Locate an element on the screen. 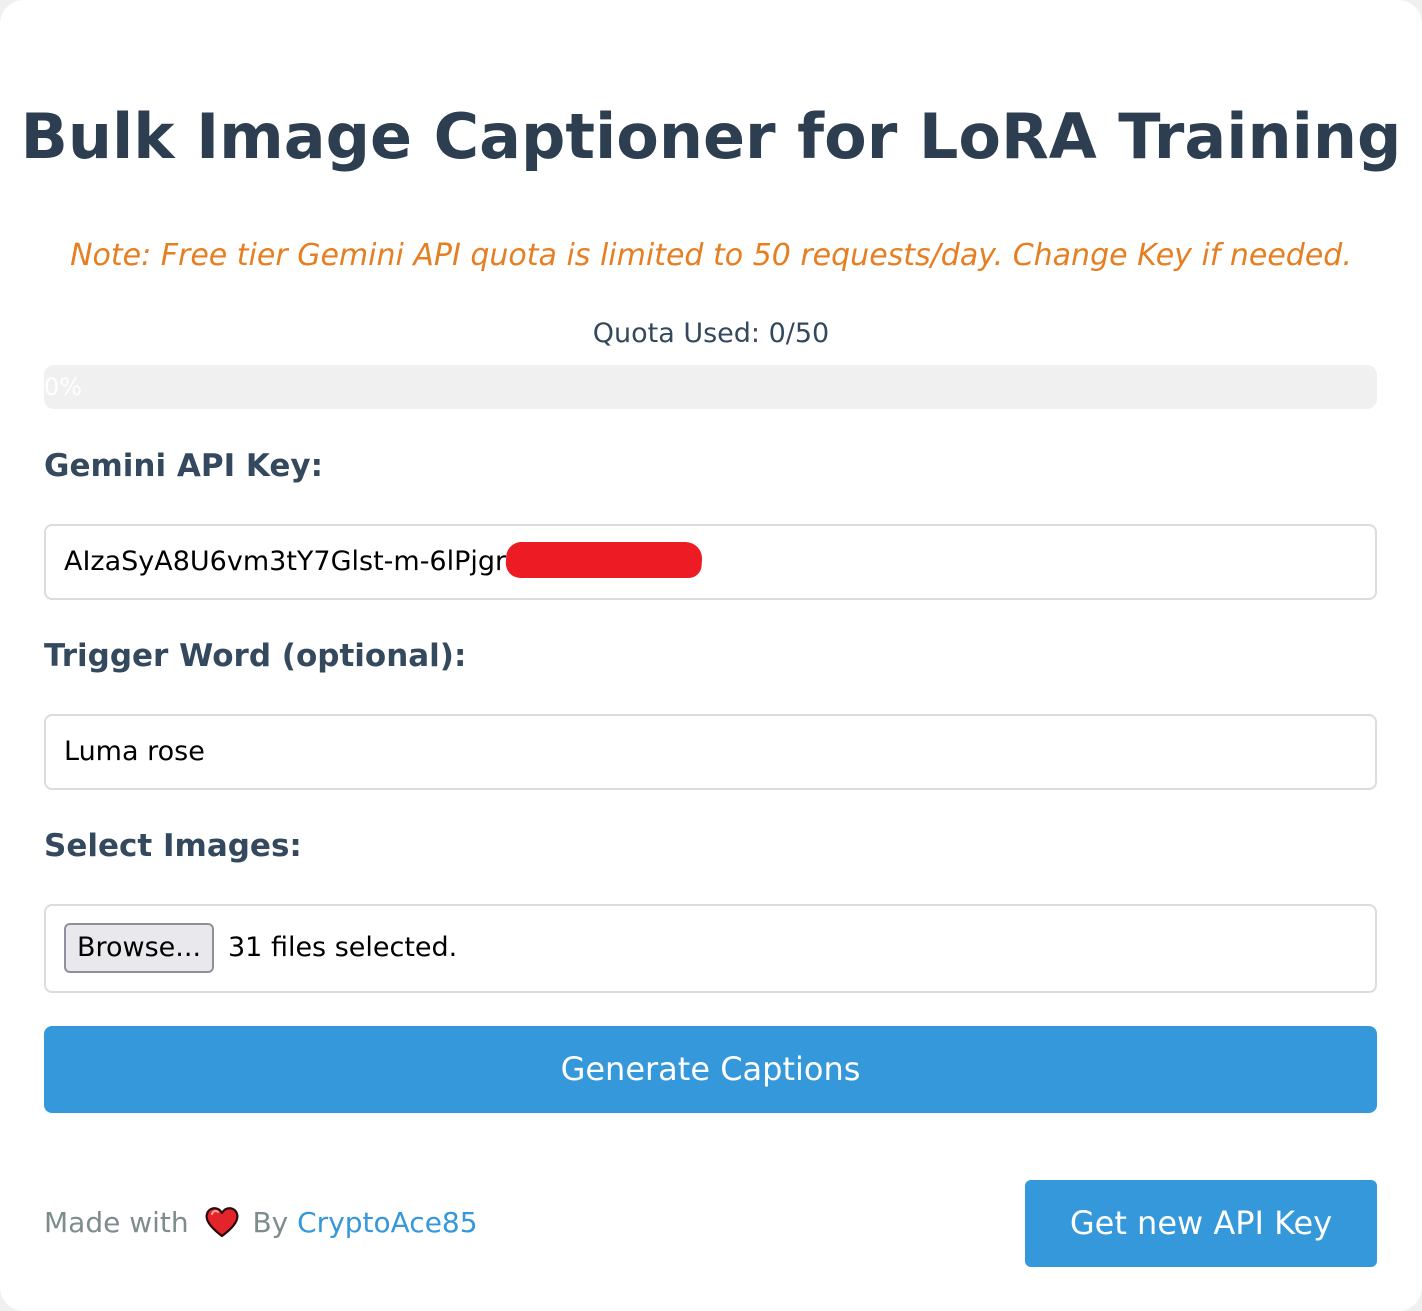  trigger-word-label: Trigger Word (optional): is located at coordinates (255, 656).